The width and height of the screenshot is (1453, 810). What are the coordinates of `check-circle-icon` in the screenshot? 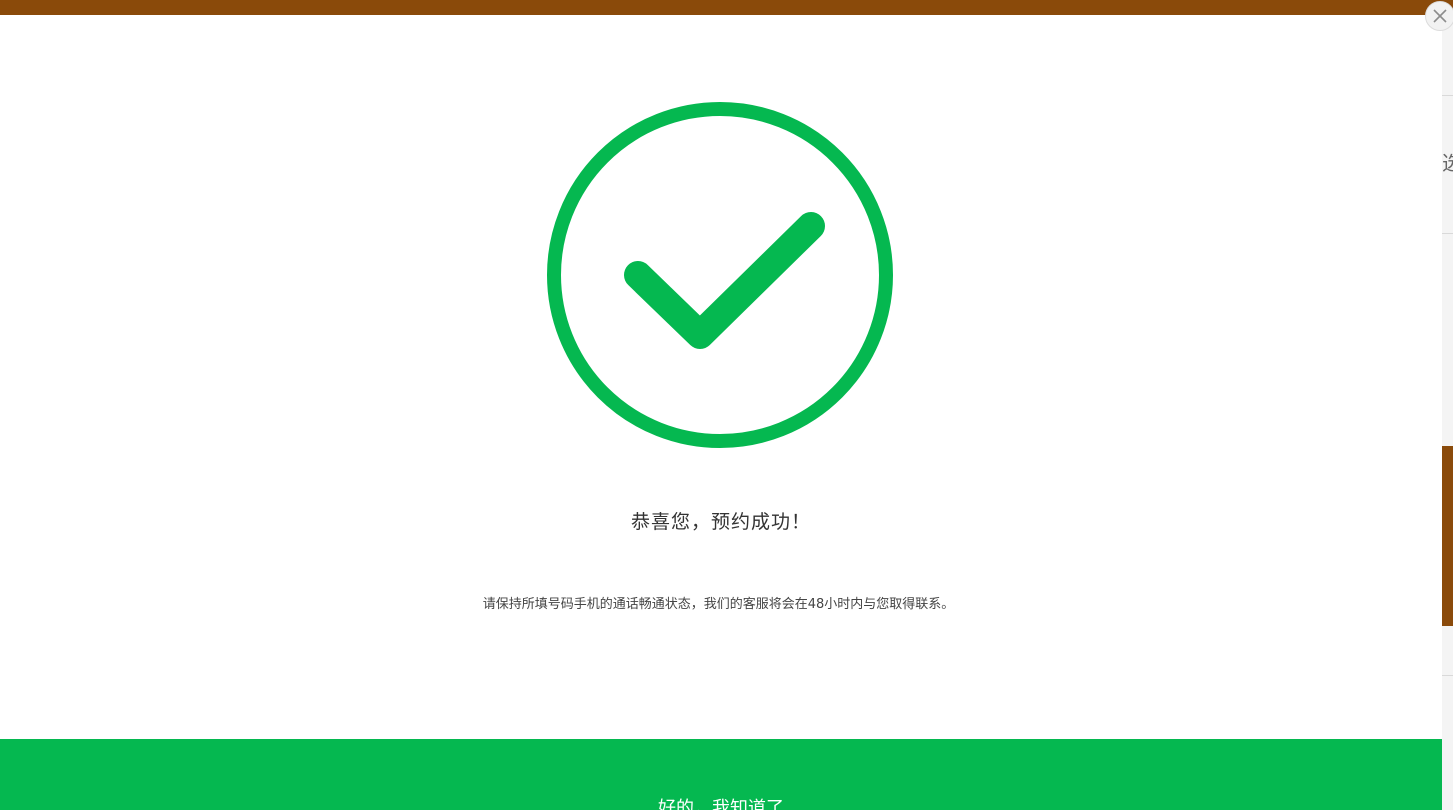 It's located at (720, 275).